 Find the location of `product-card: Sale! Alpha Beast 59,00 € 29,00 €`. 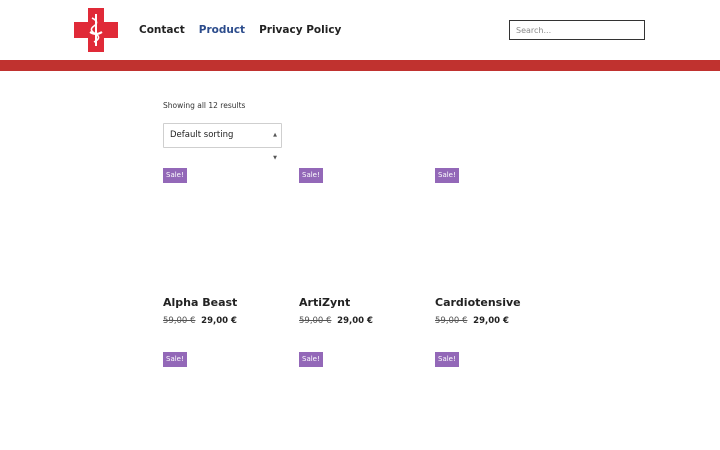

product-card: Sale! Alpha Beast 59,00 € 29,00 € is located at coordinates (223, 258).